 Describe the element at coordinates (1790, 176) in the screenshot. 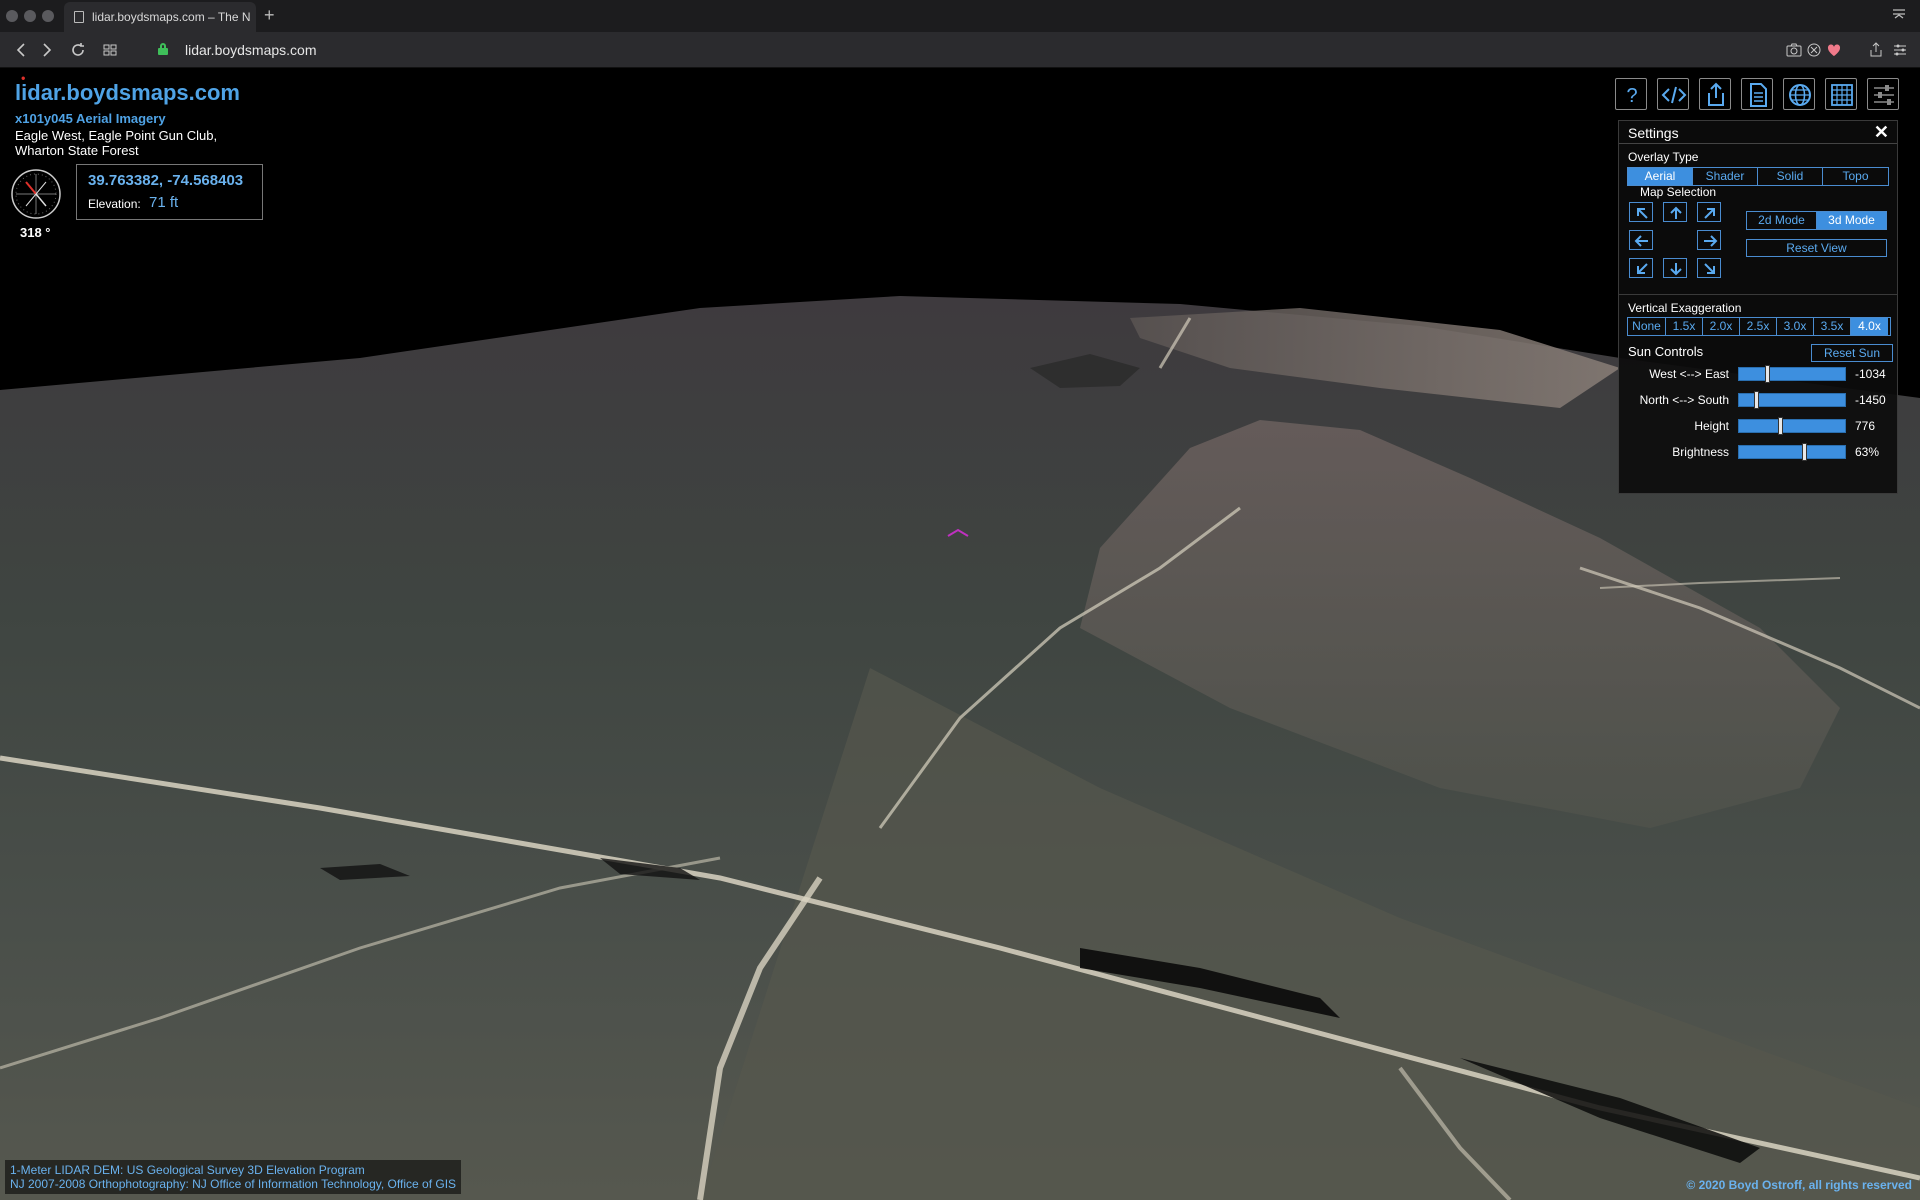

I see `overlay-solid-button: Solid` at that location.